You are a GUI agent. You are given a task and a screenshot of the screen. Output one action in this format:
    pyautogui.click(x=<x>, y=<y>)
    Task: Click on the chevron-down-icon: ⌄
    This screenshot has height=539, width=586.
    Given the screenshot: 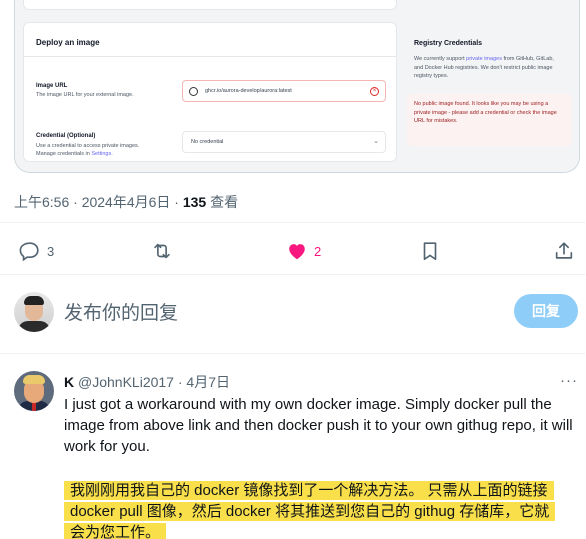 What is the action you would take?
    pyautogui.click(x=376, y=141)
    